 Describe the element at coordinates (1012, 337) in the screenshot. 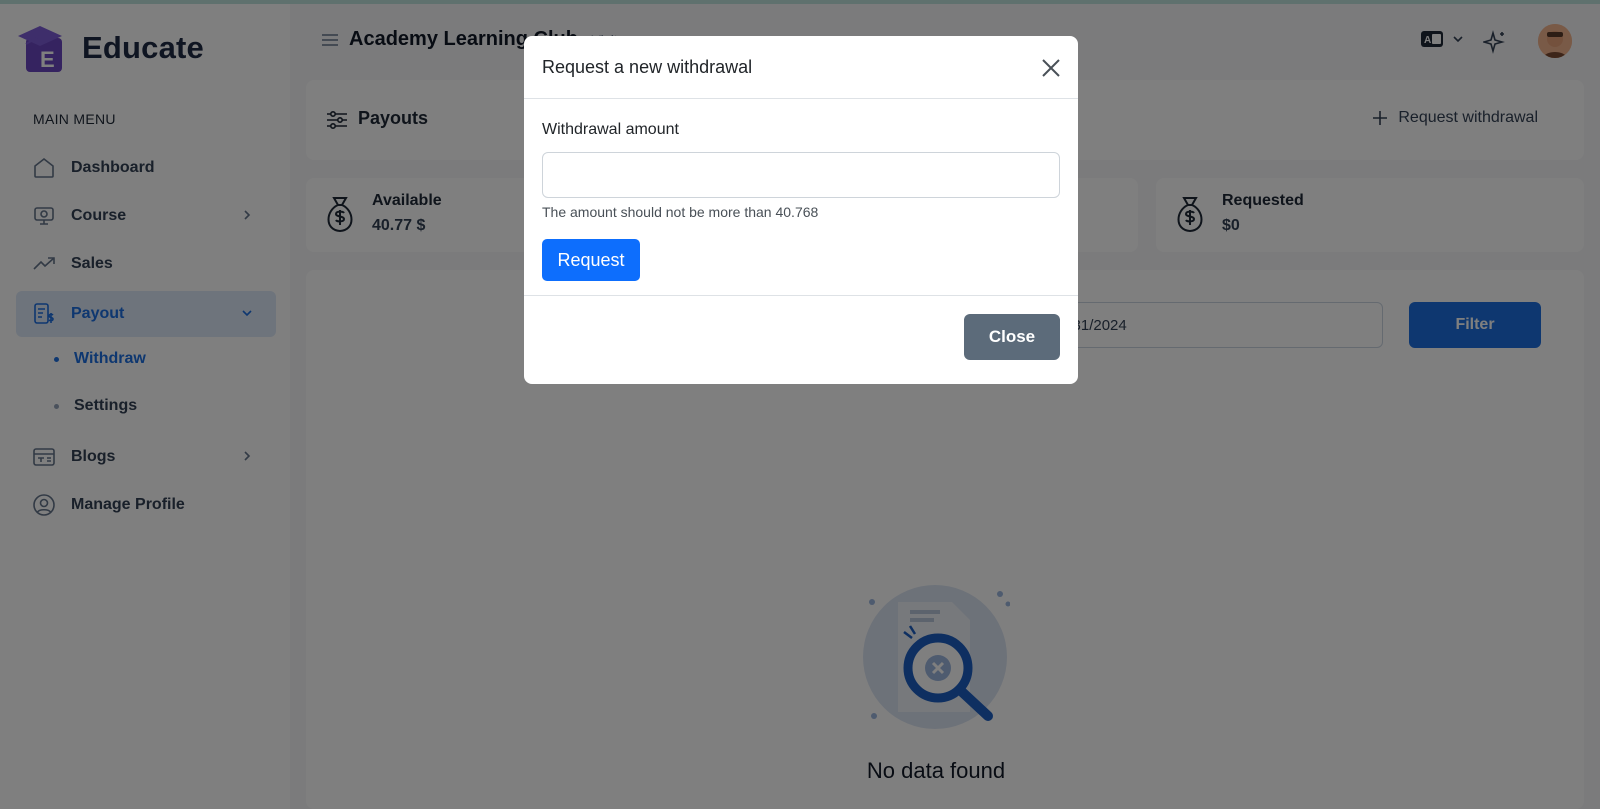

I see `close-button: Close` at that location.